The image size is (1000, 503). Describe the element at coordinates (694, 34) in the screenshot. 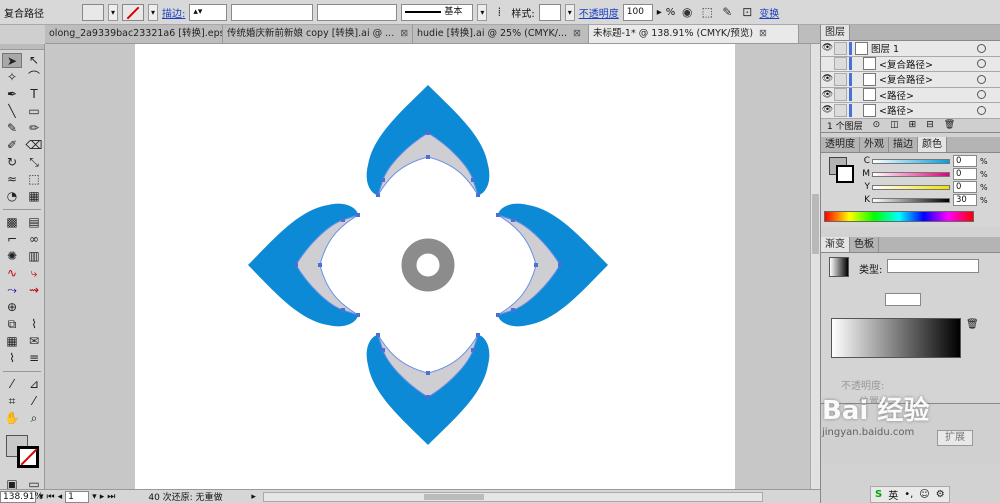

I see `doc-tab-active: 未标题-1* @ 138.91% (CMYK/预览) ⊠` at that location.